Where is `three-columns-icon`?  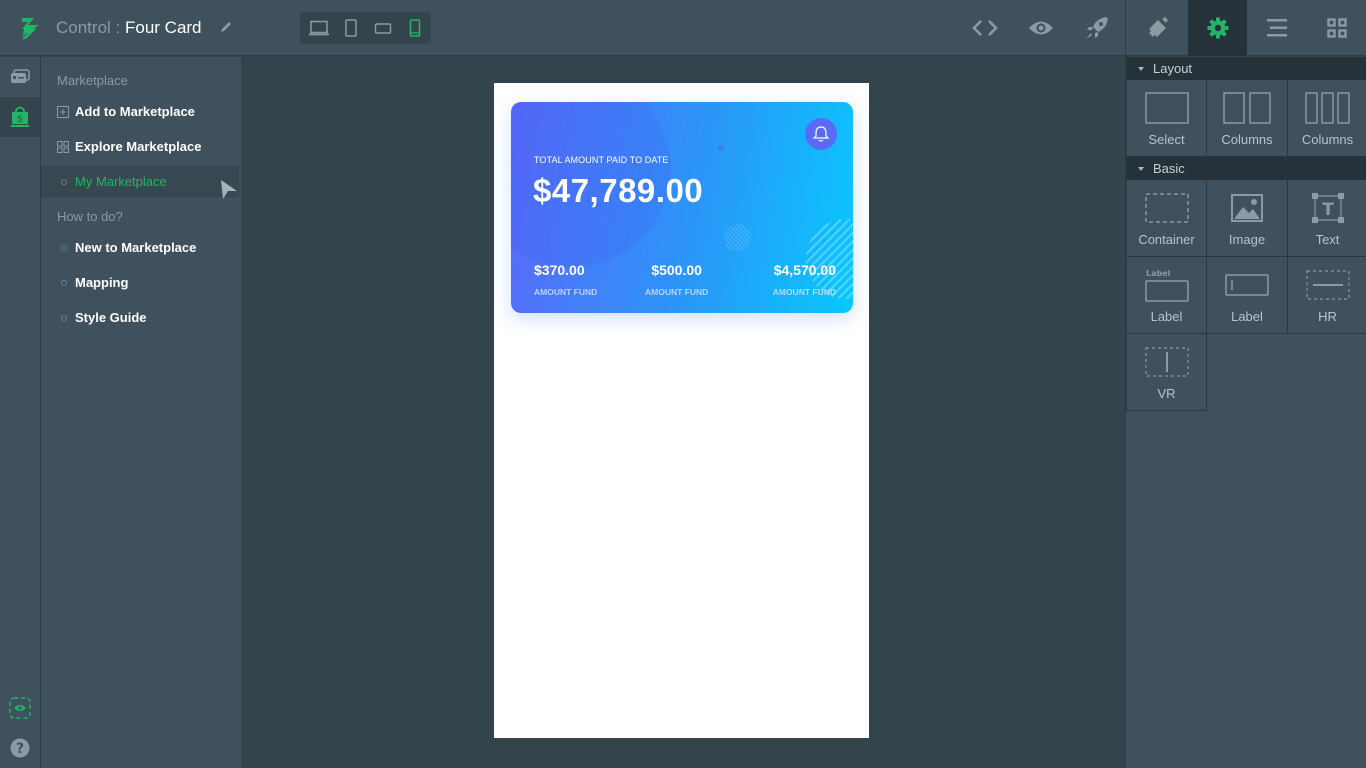
three-columns-icon is located at coordinates (1327, 108).